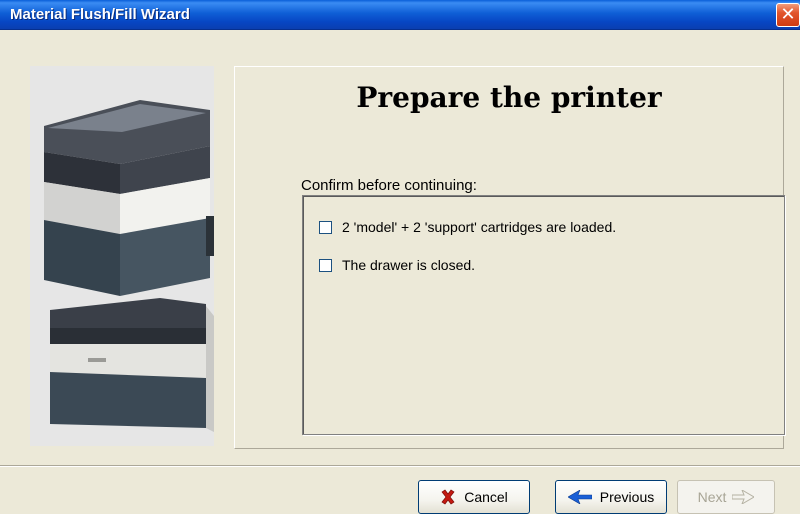 This screenshot has height=514, width=800. I want to click on printer-front-image, so click(132, 365).